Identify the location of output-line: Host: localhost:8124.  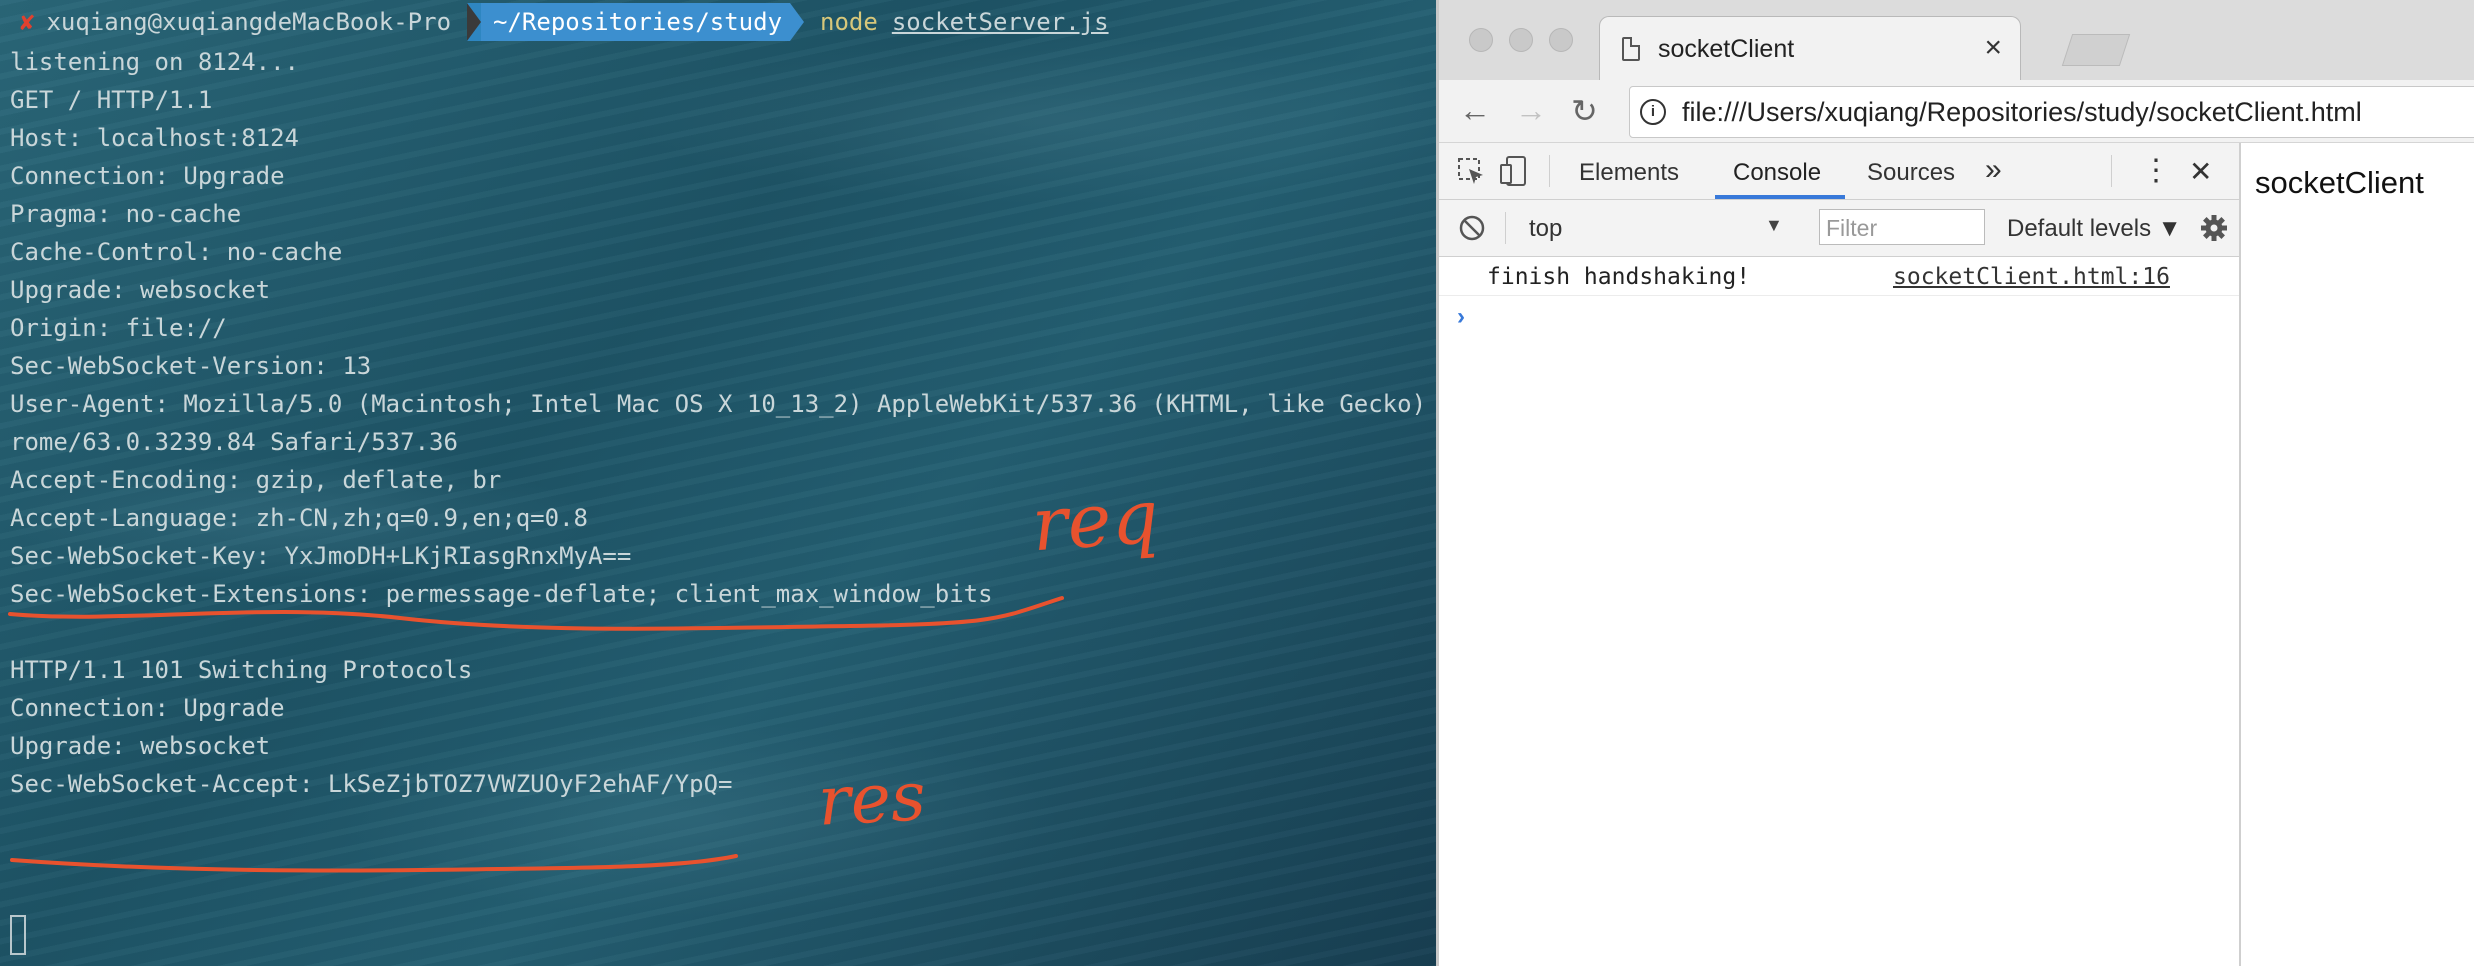
(154, 138).